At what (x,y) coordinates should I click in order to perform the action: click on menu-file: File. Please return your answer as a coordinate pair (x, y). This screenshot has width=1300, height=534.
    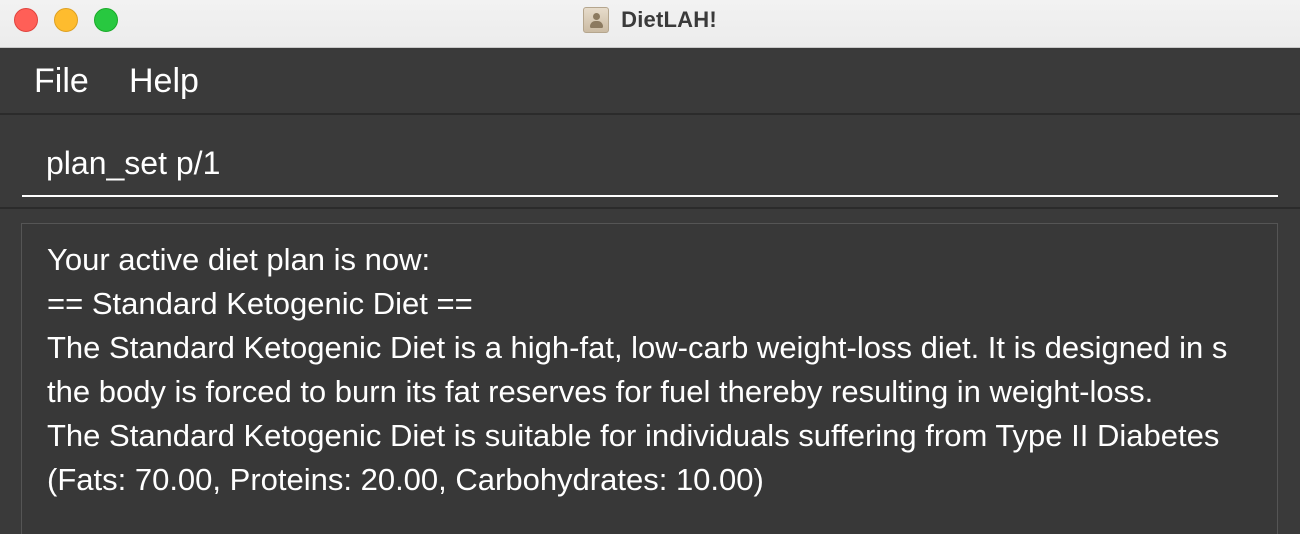
    Looking at the image, I should click on (61, 81).